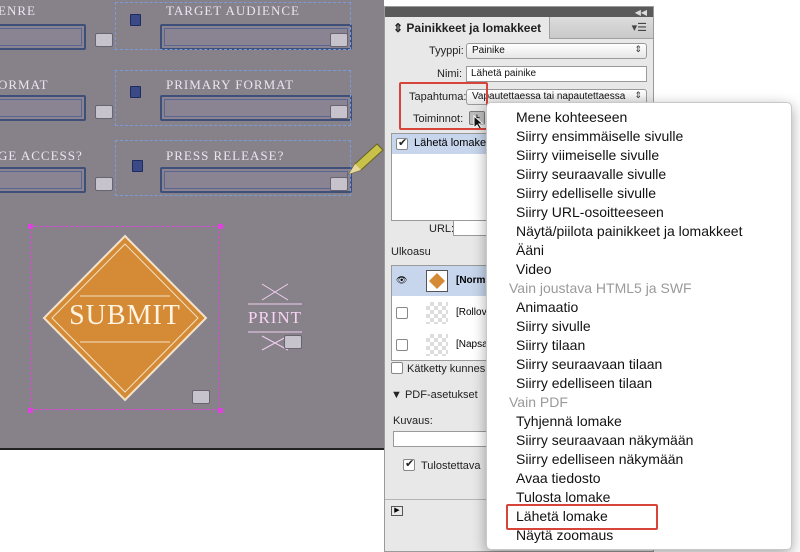 This screenshot has height=552, width=800. I want to click on pencil-icon, so click(365, 159).